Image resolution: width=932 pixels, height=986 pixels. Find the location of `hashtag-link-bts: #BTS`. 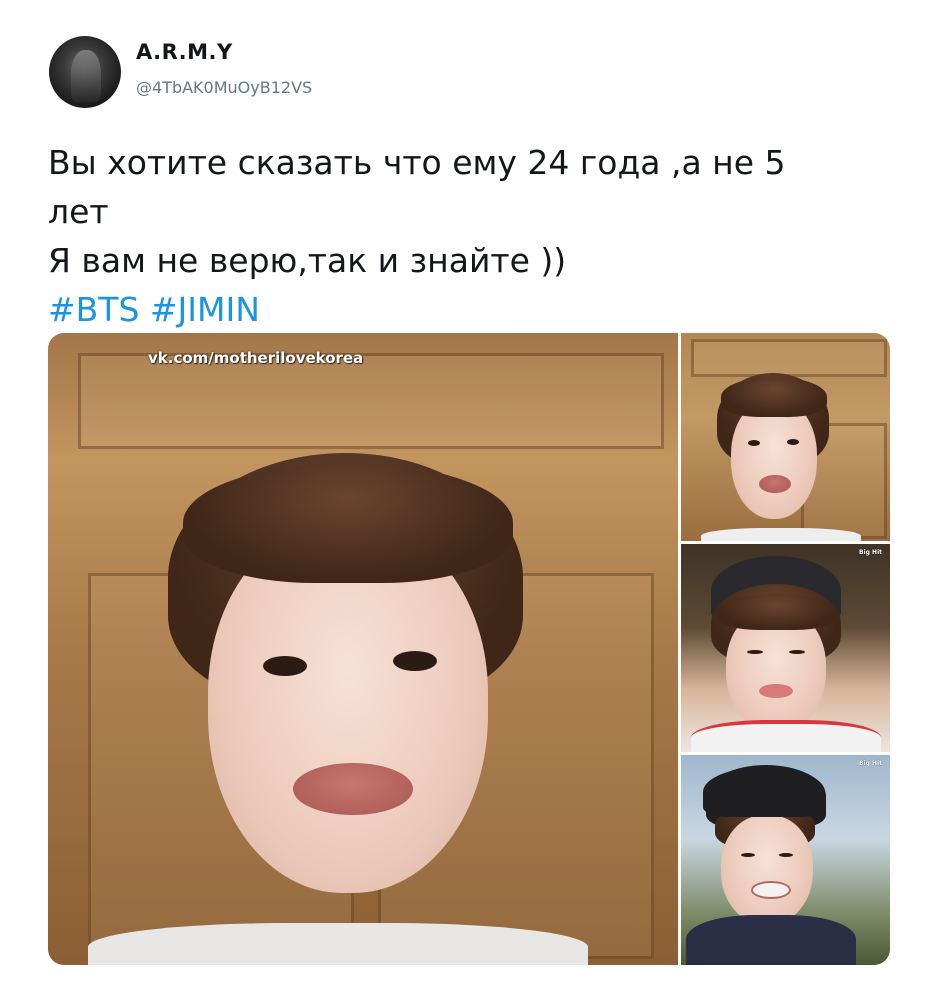

hashtag-link-bts: #BTS is located at coordinates (93, 309).